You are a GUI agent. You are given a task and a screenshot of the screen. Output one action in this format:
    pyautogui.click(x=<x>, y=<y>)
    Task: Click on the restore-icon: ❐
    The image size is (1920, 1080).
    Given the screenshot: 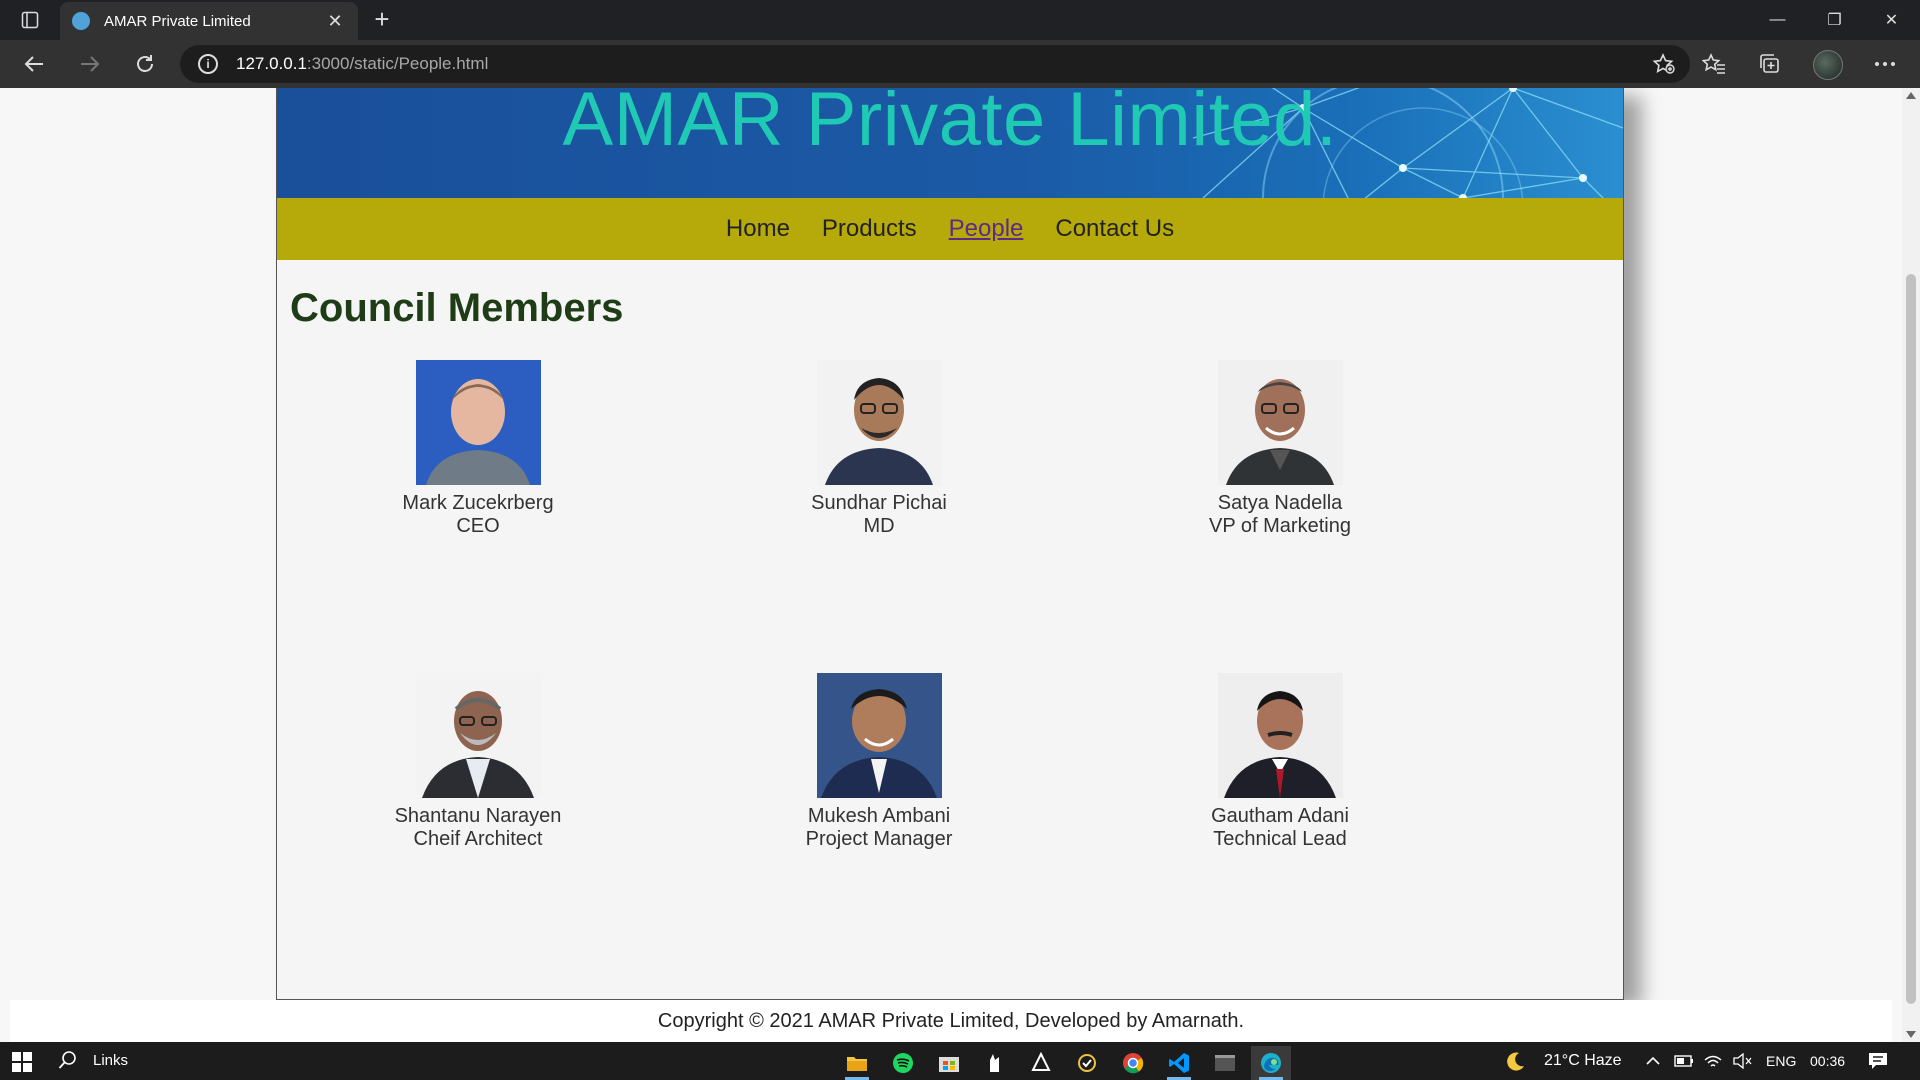 What is the action you would take?
    pyautogui.click(x=1834, y=20)
    